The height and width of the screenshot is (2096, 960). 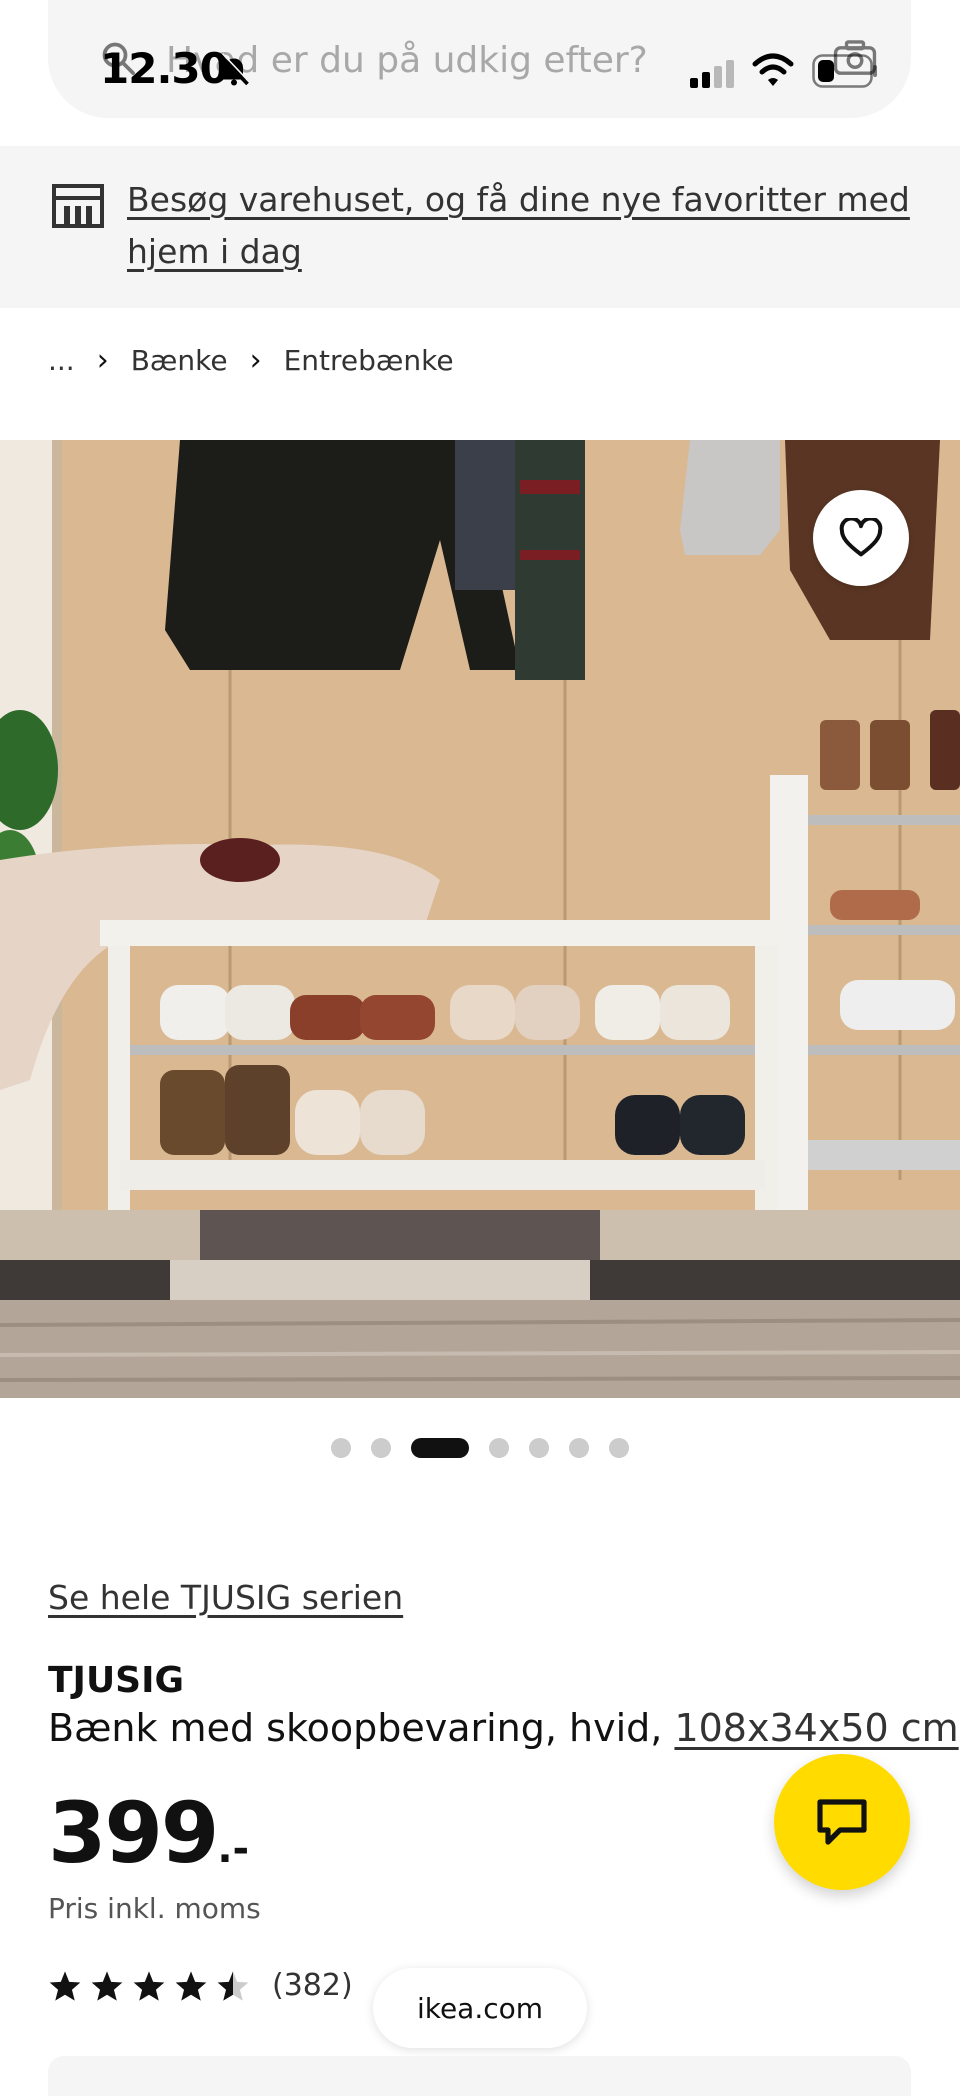 I want to click on carousel-dot-active, so click(x=440, y=1448).